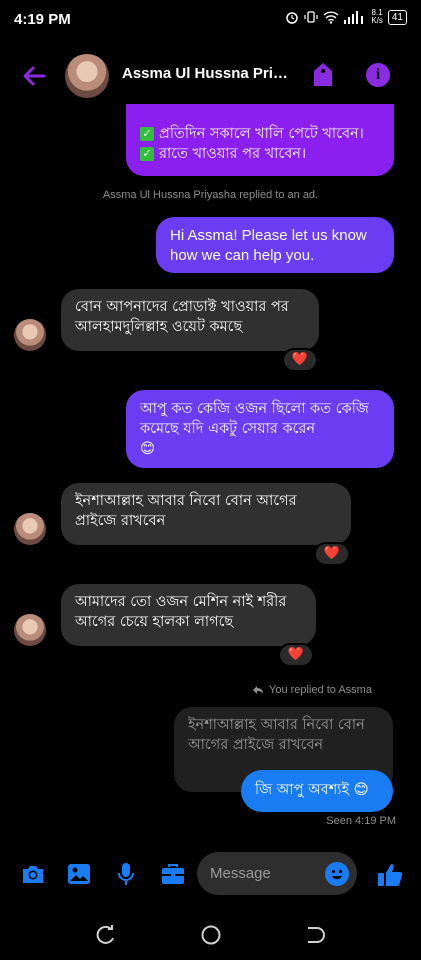  Describe the element at coordinates (126, 874) in the screenshot. I see `microphone-icon` at that location.